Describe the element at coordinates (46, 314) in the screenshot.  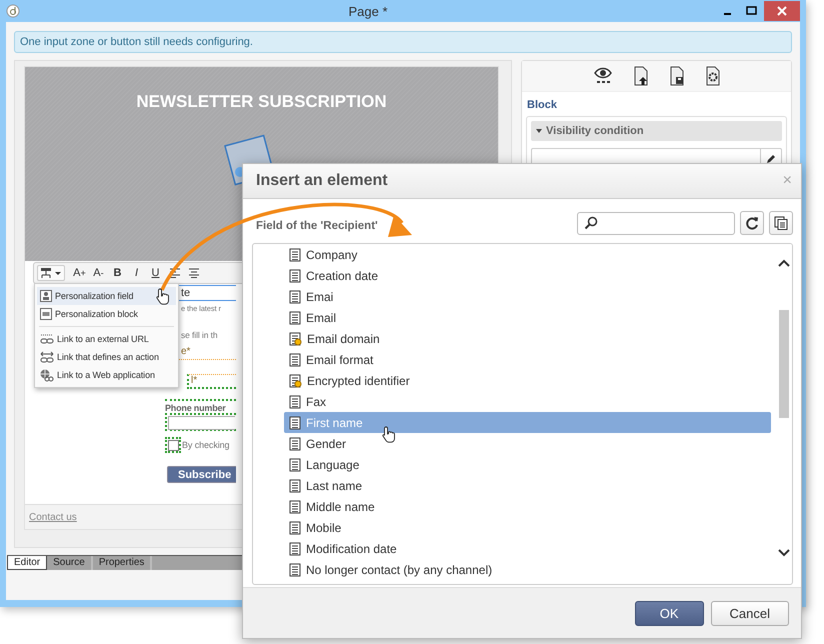
I see `block-icon` at that location.